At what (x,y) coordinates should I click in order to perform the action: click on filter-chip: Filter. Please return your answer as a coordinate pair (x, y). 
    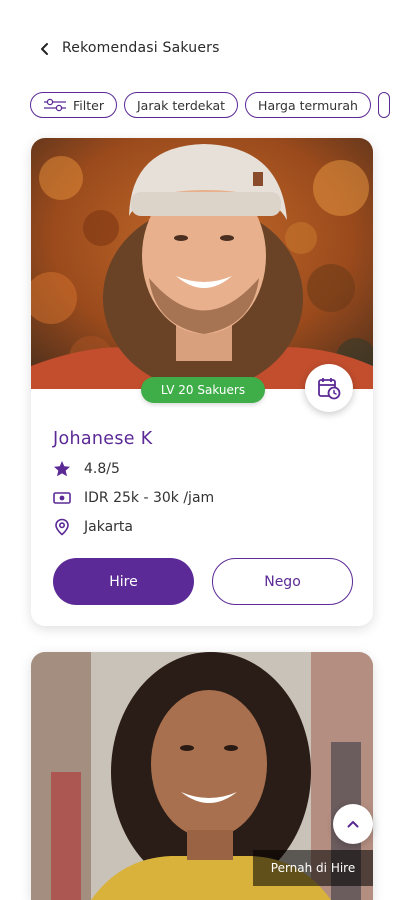
    Looking at the image, I should click on (73, 105).